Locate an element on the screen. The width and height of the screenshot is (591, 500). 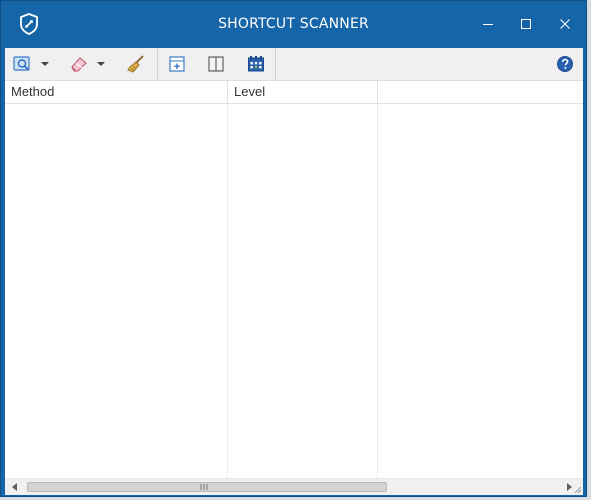
size-grip-icon is located at coordinates (577, 489).